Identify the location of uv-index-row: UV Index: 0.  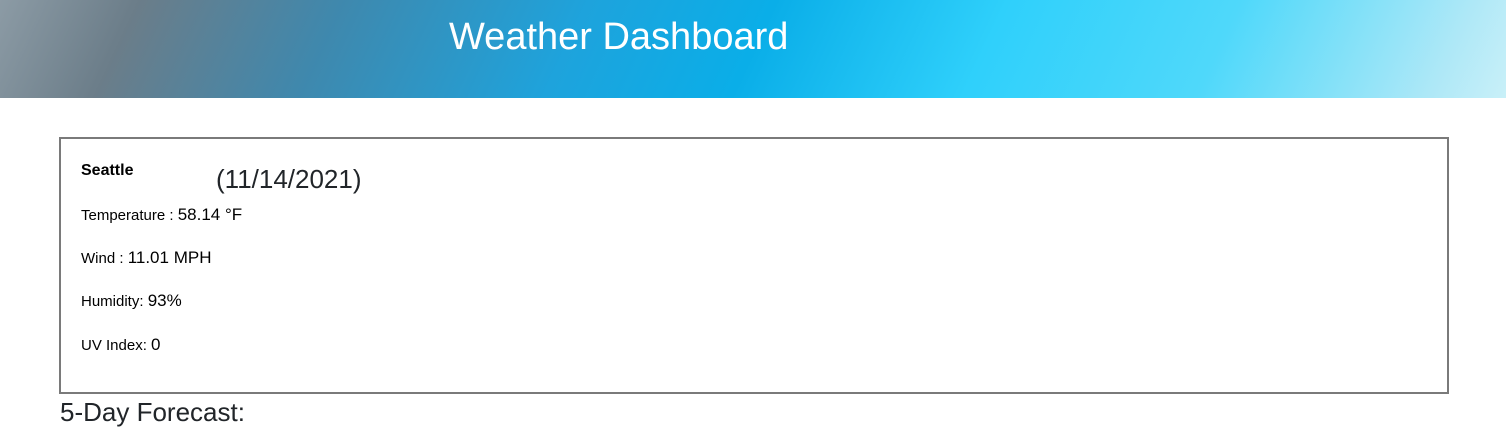
(121, 345).